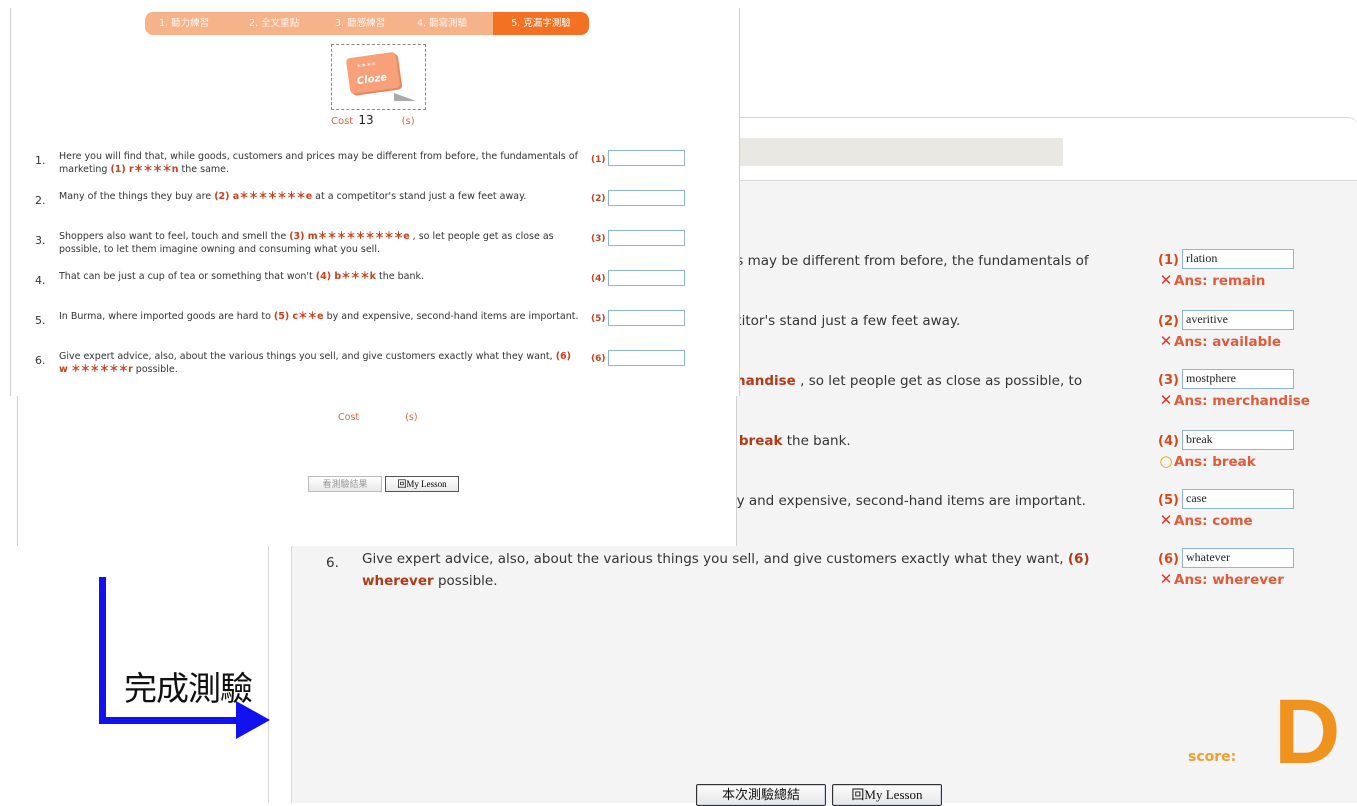 The height and width of the screenshot is (806, 1357). I want to click on cost-value: 13, so click(366, 120).